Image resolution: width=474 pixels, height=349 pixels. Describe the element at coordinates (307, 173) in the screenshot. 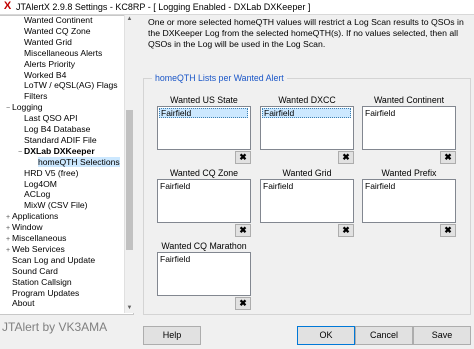

I see `list-label: Wanted Grid` at that location.